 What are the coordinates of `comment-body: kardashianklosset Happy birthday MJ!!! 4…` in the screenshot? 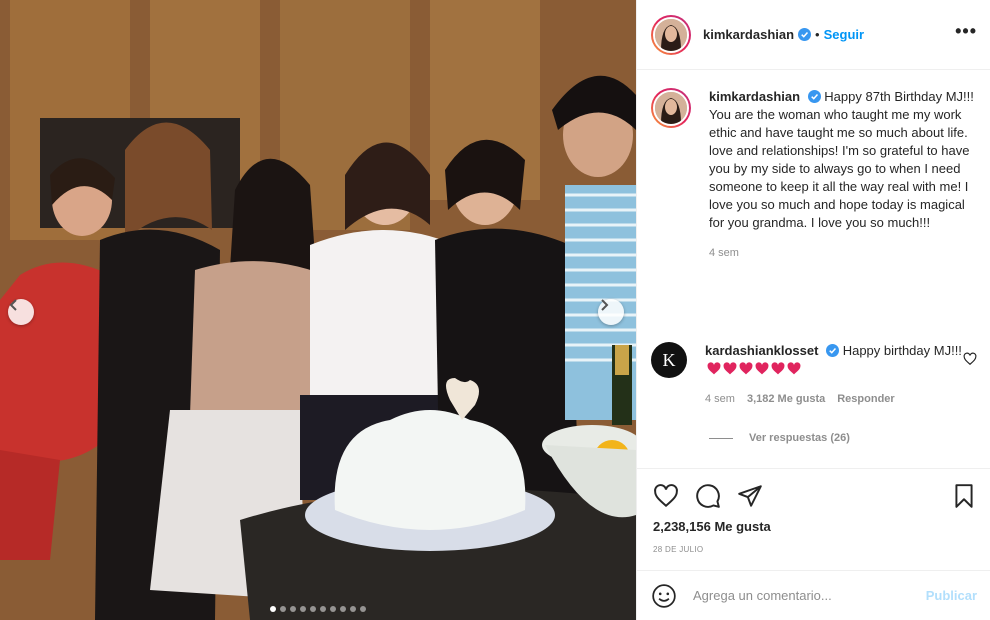 It's located at (839, 375).